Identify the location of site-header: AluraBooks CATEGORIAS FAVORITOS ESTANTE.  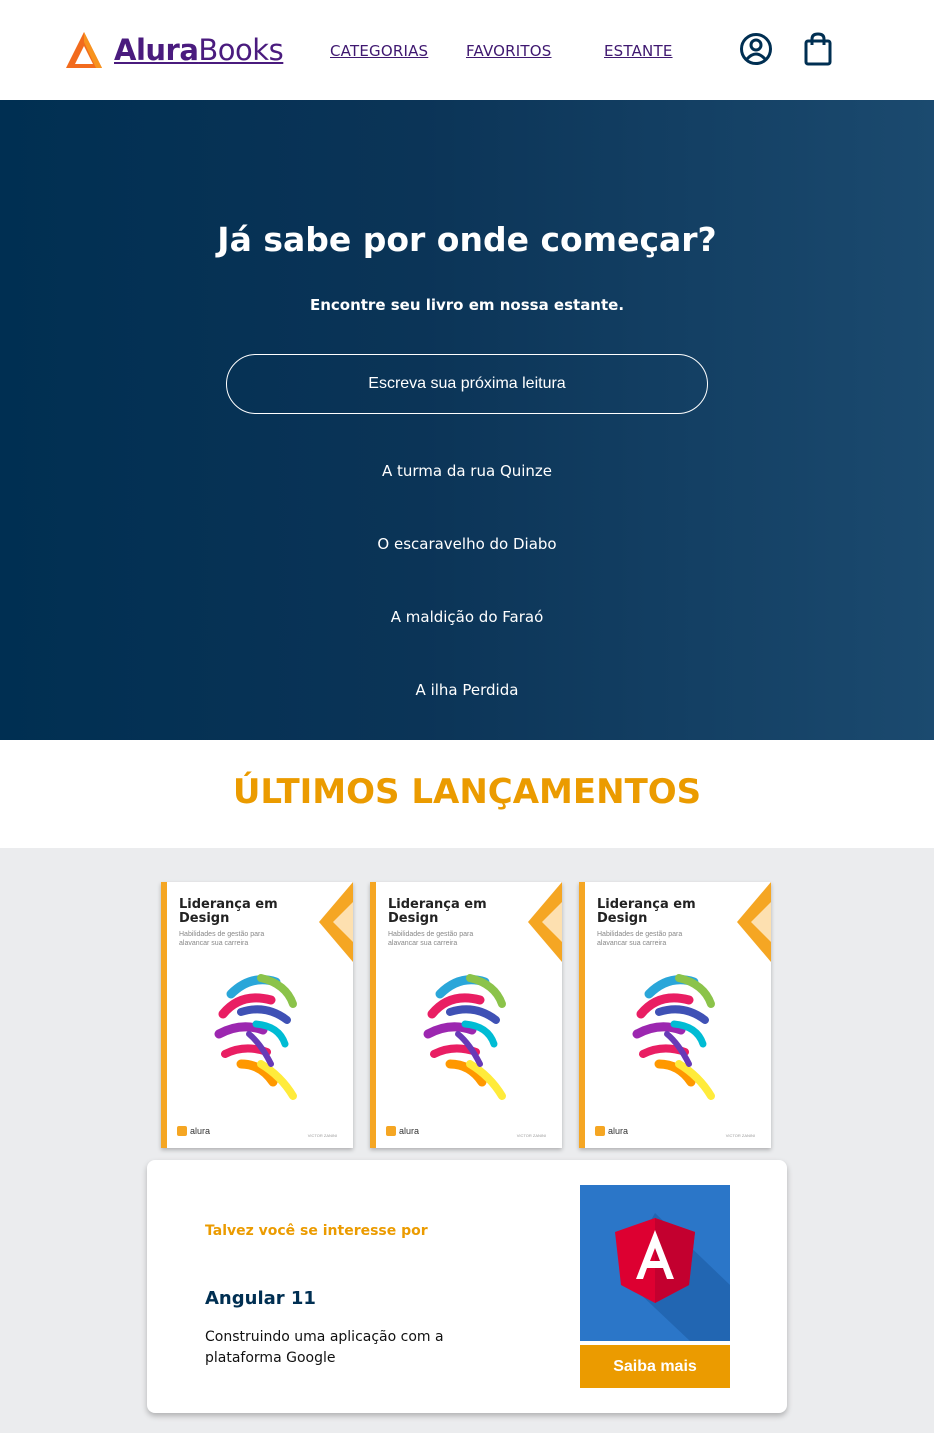
(467, 50).